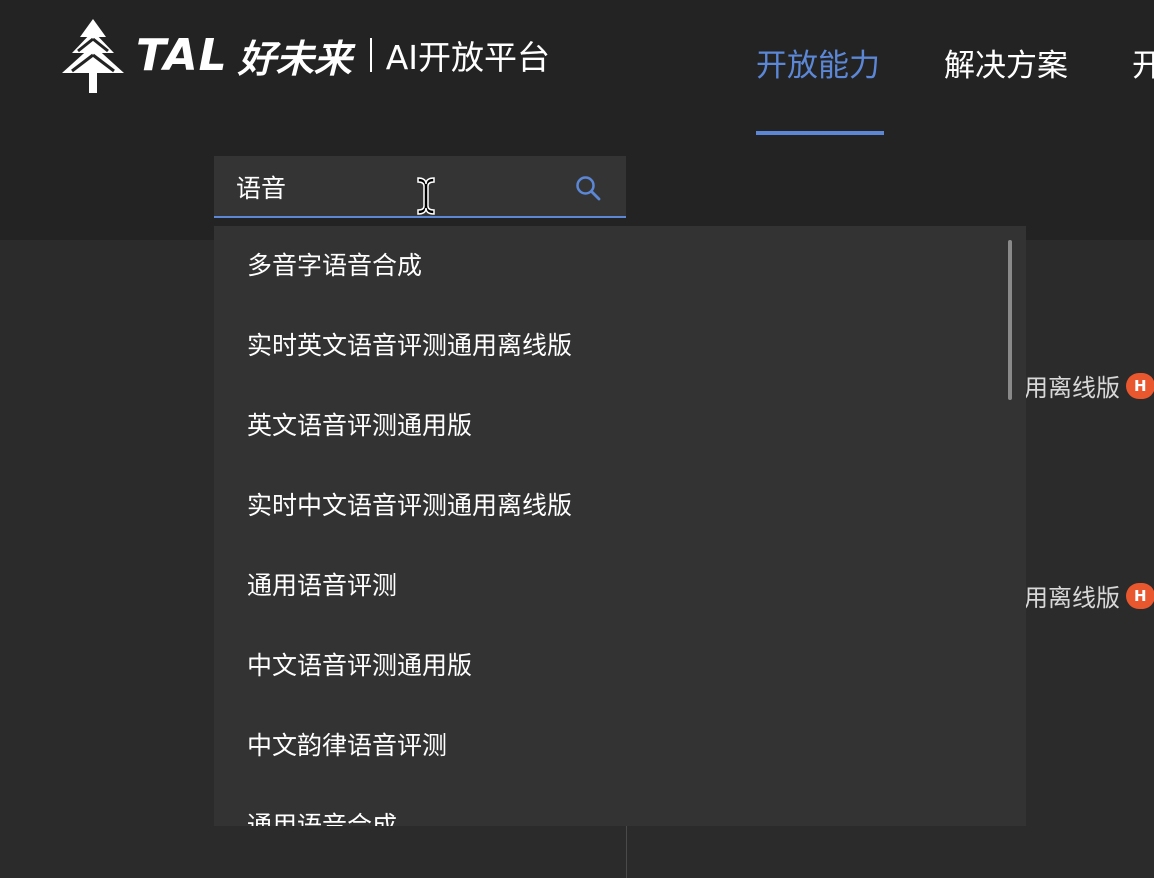  What do you see at coordinates (370, 55) in the screenshot?
I see `logo-divider` at bounding box center [370, 55].